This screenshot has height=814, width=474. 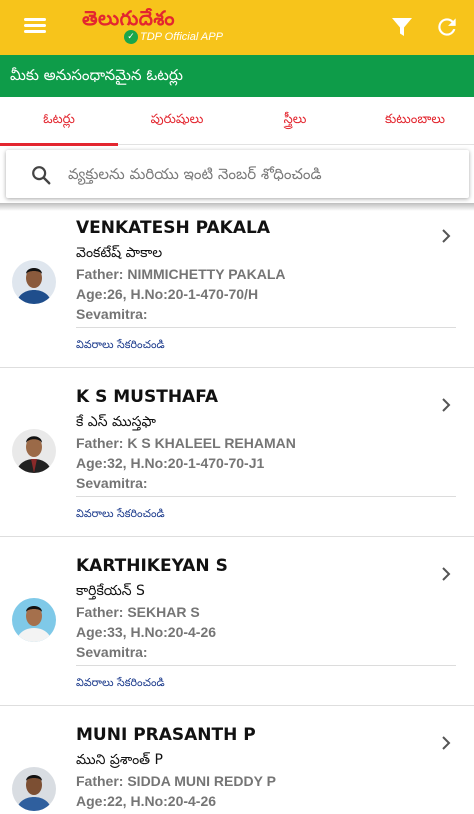 What do you see at coordinates (96, 75) in the screenshot?
I see `sub-header-title: మీకు అనుసంధానమైన ఓటర్లు` at bounding box center [96, 75].